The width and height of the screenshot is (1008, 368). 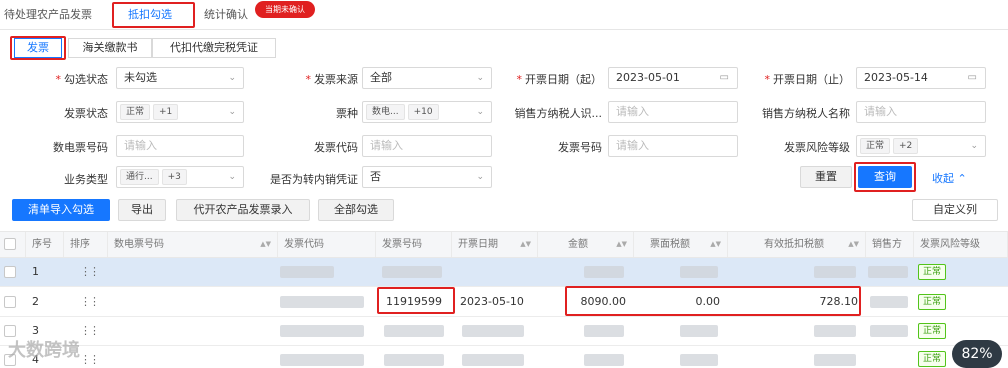 I want to click on tag-more: +2, so click(x=906, y=146).